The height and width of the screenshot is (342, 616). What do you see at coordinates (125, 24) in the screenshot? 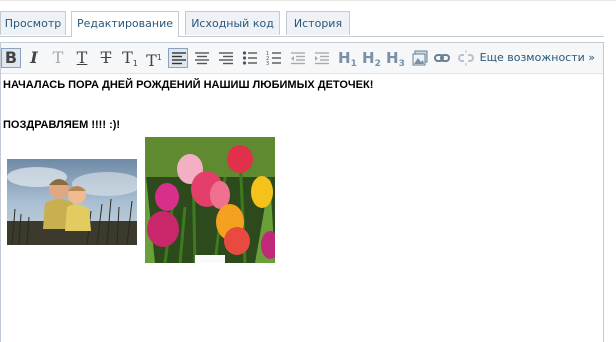
I see `tab-edit: Редактирование` at bounding box center [125, 24].